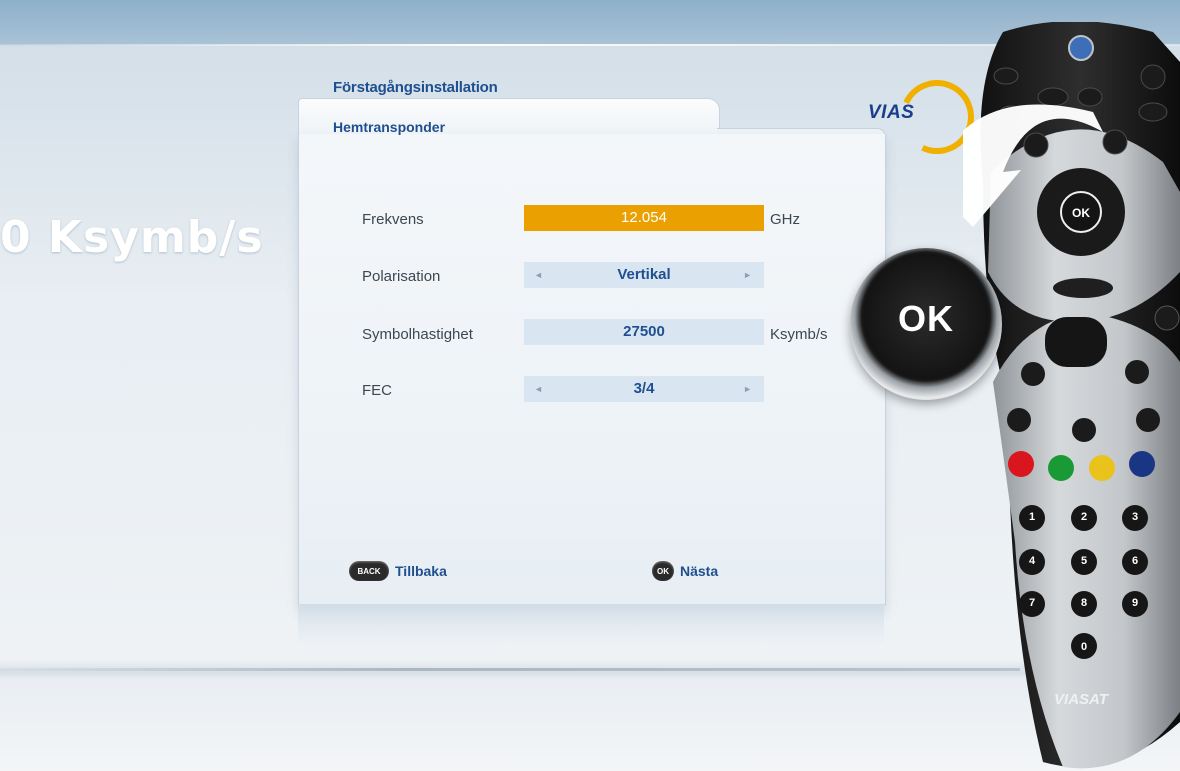  Describe the element at coordinates (1032, 517) in the screenshot. I see `key-1-label: 1` at that location.